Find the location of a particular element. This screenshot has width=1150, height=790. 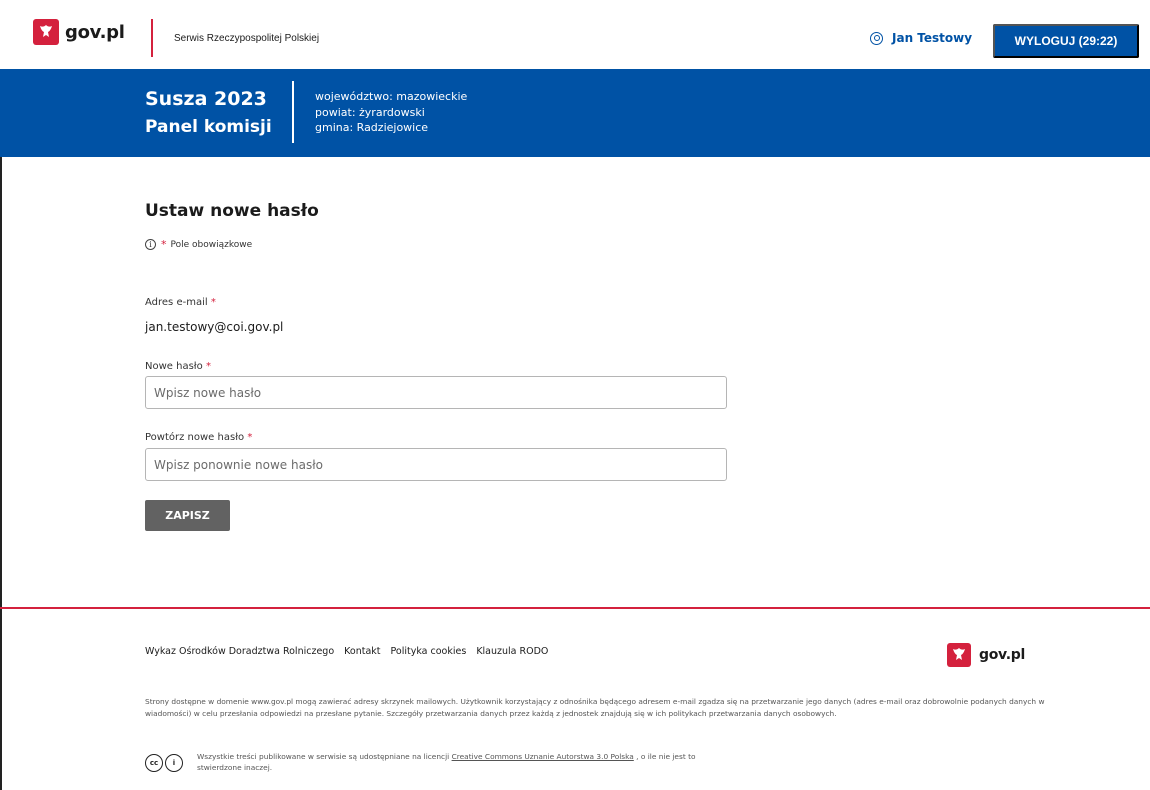

attribution-icon: i is located at coordinates (174, 763).